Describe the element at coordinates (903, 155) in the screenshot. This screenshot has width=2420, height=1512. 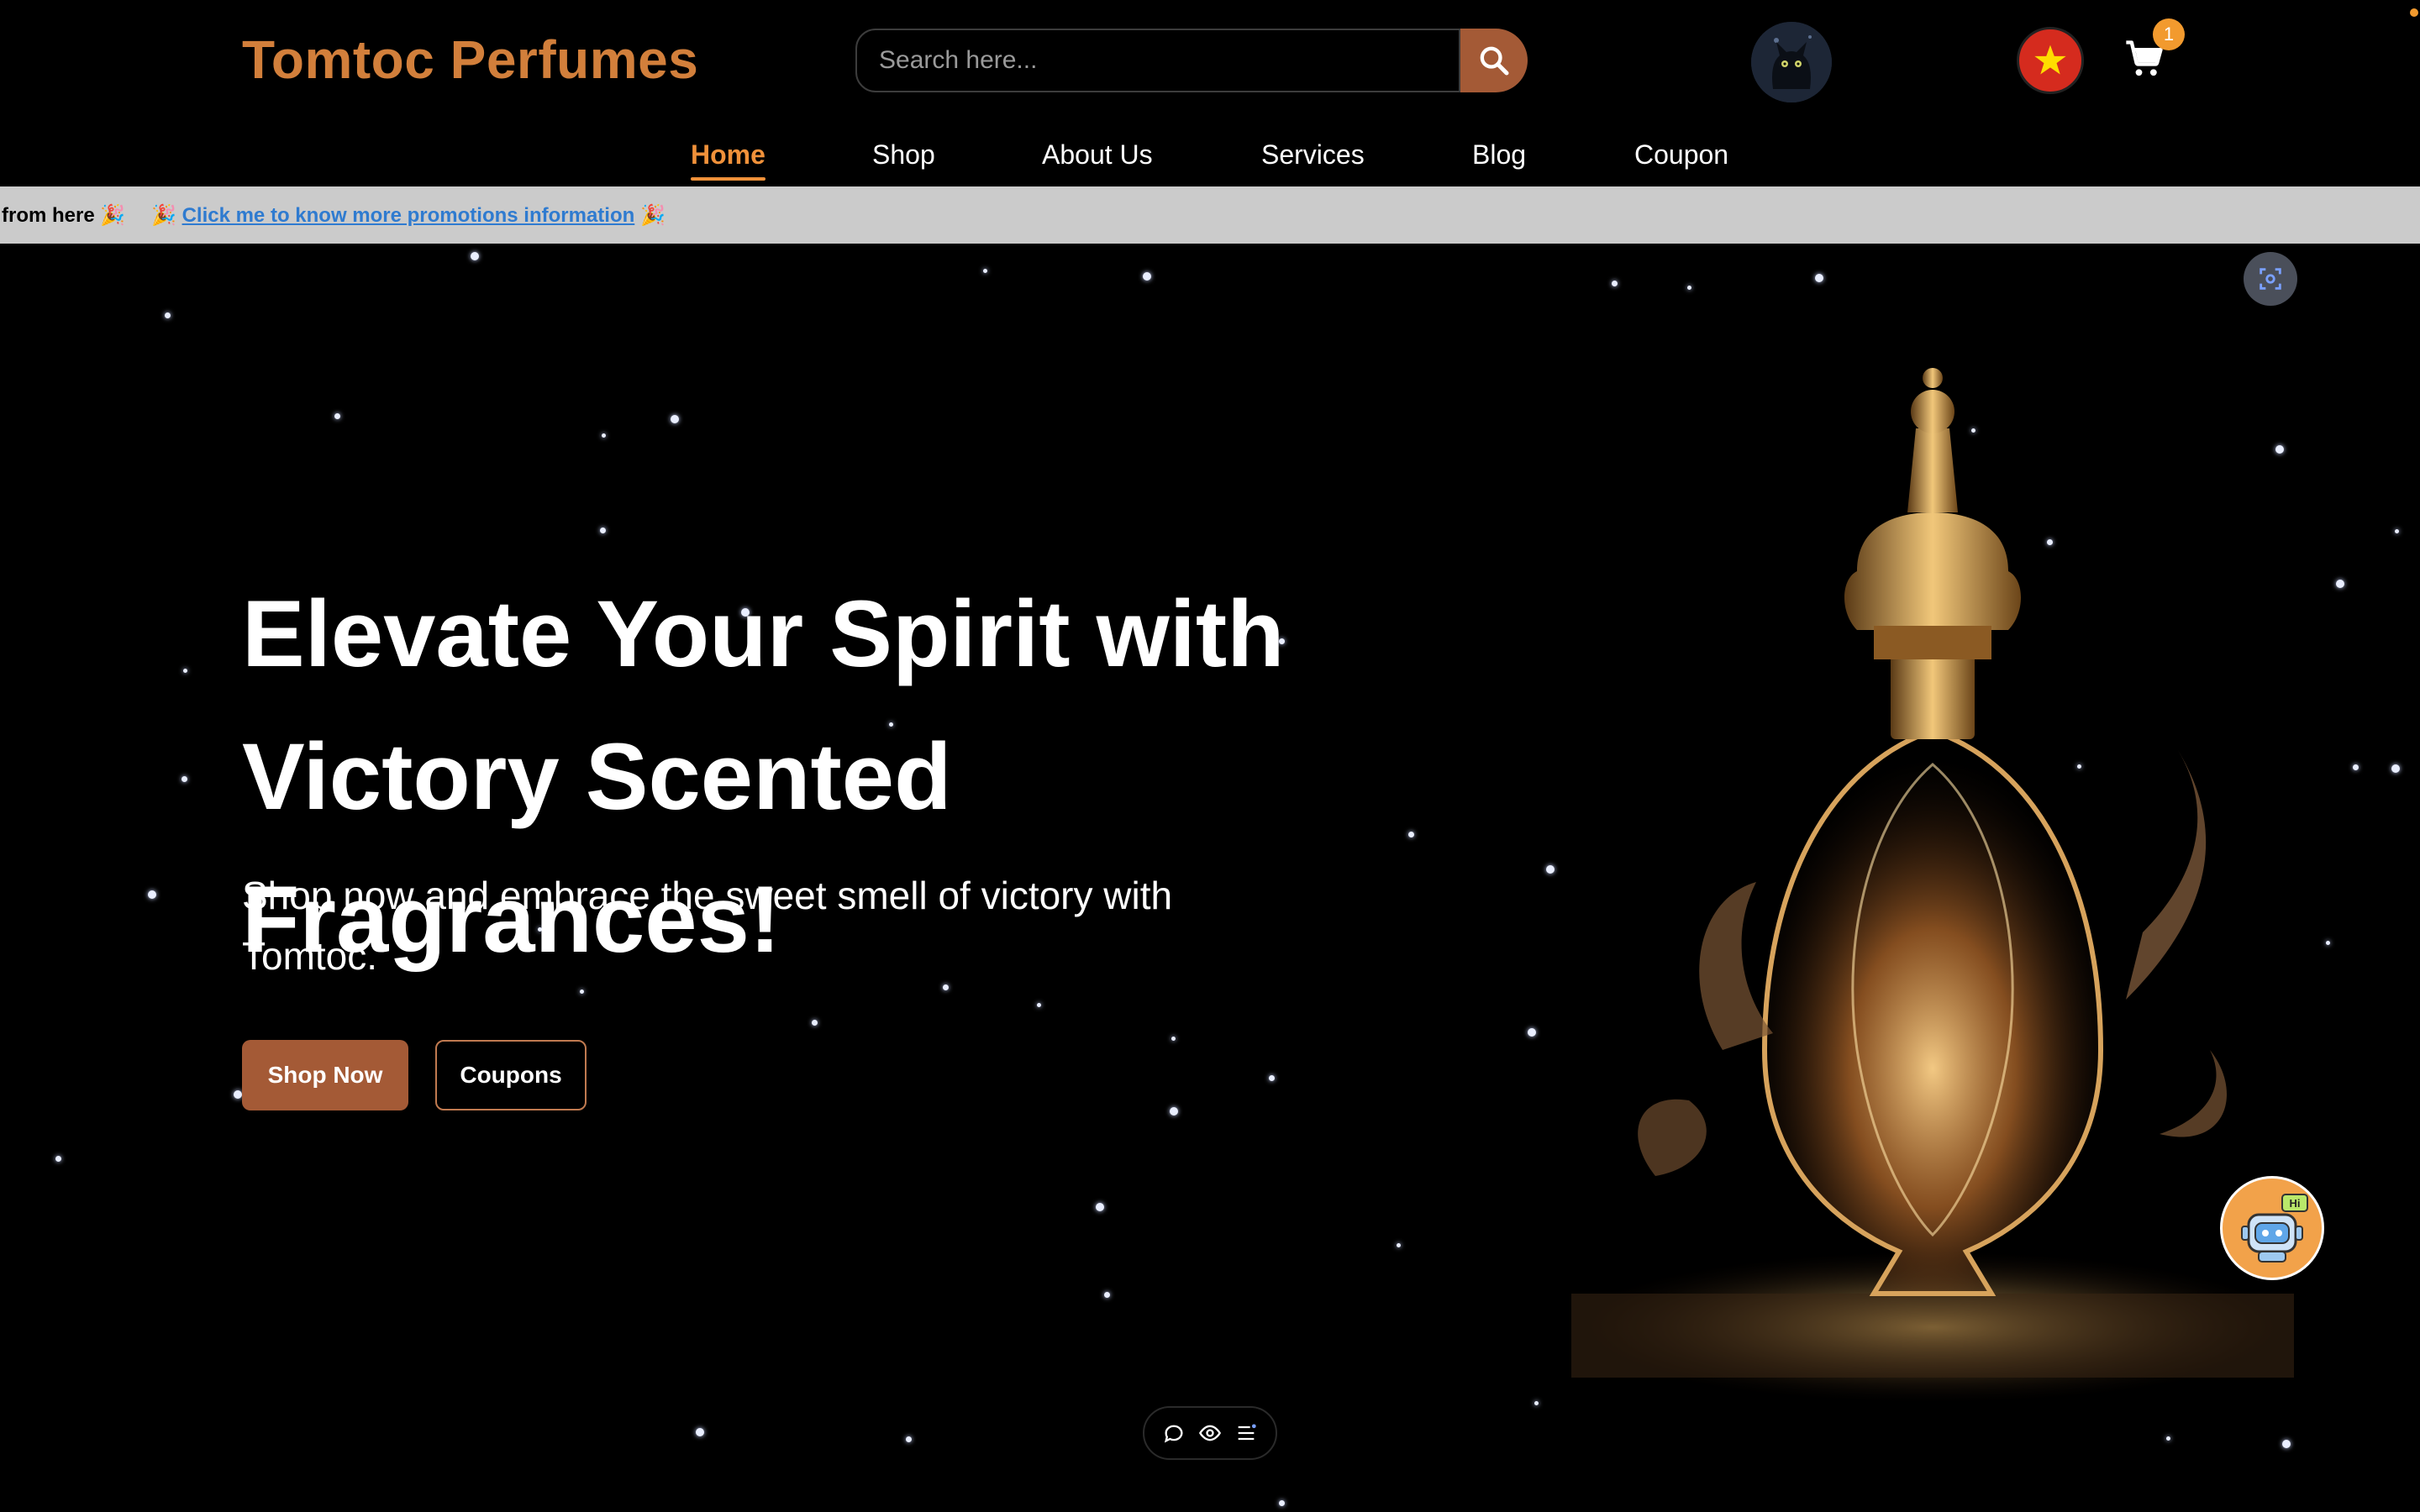
I see `nav-shop: Shop` at that location.